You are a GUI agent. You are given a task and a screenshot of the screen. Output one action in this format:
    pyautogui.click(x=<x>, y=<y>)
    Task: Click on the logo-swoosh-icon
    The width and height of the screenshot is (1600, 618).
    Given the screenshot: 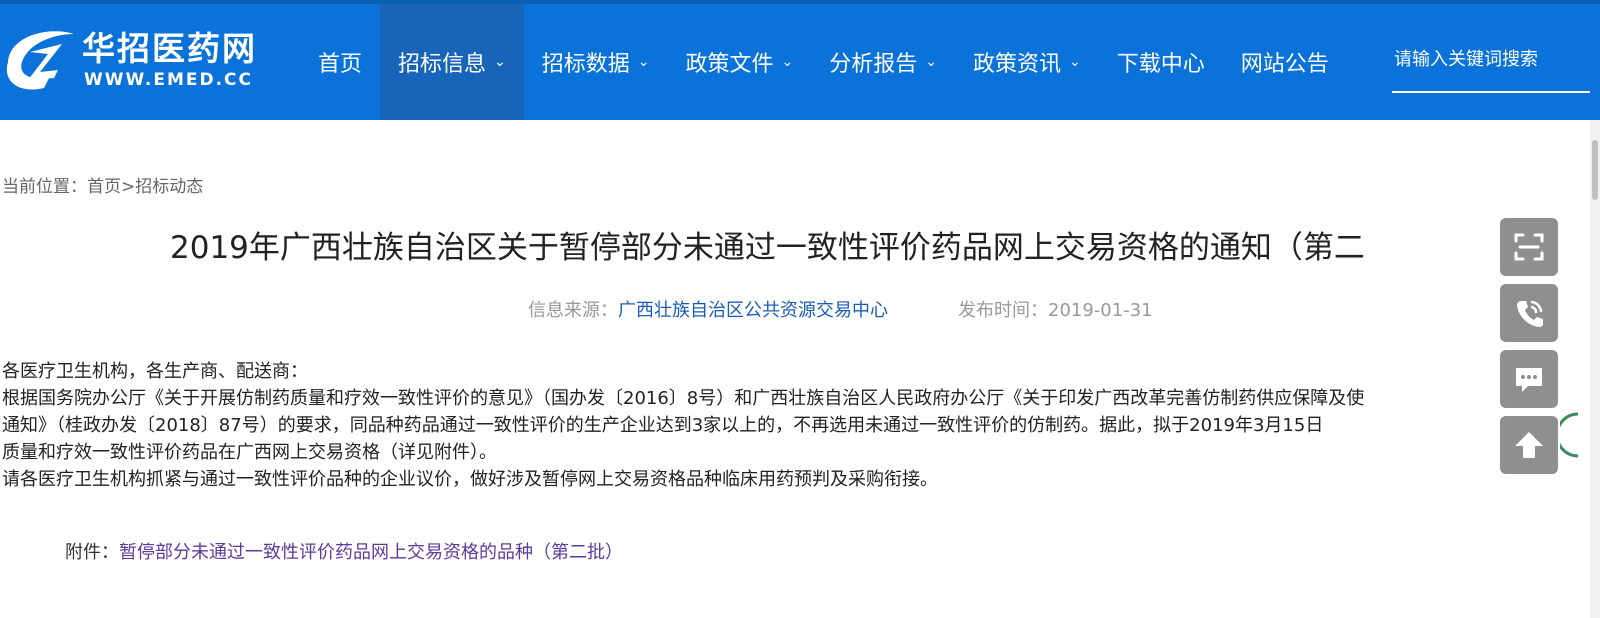 What is the action you would take?
    pyautogui.click(x=40, y=60)
    